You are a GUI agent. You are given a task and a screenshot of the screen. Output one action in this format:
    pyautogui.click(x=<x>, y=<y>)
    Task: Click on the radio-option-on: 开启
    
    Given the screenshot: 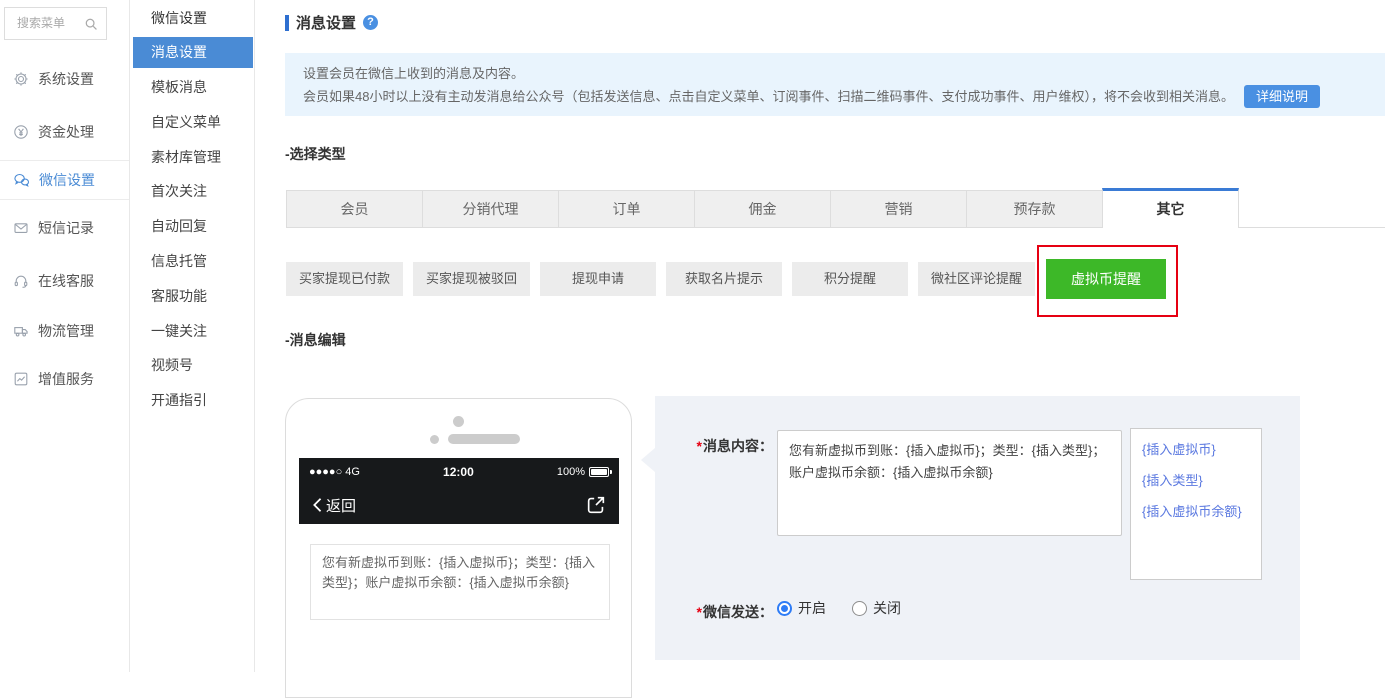 What is the action you would take?
    pyautogui.click(x=801, y=608)
    